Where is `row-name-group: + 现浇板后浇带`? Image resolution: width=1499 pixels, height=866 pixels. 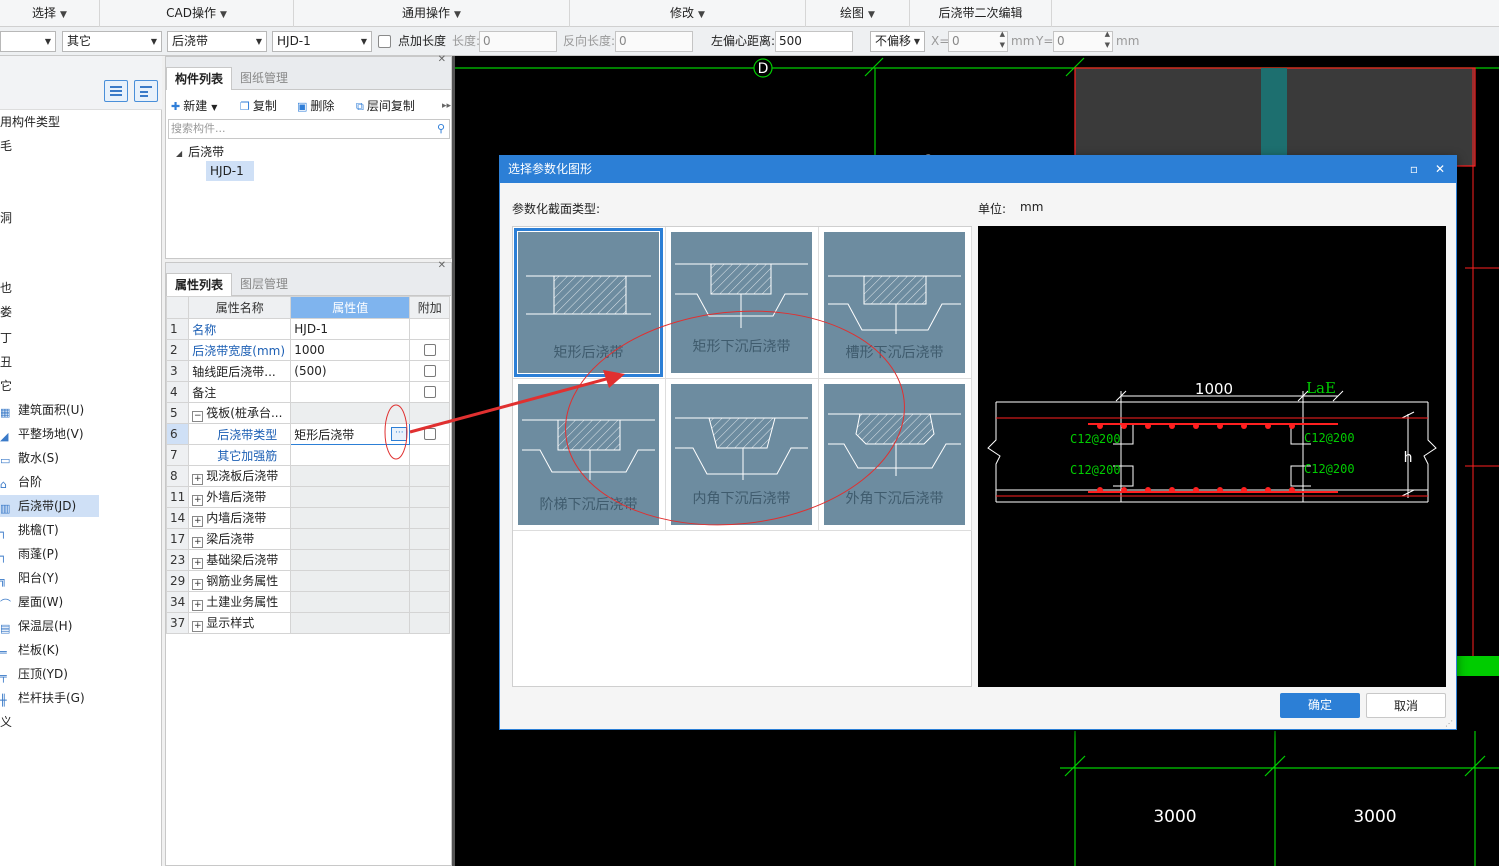 row-name-group: + 现浇板后浇带 is located at coordinates (240, 476).